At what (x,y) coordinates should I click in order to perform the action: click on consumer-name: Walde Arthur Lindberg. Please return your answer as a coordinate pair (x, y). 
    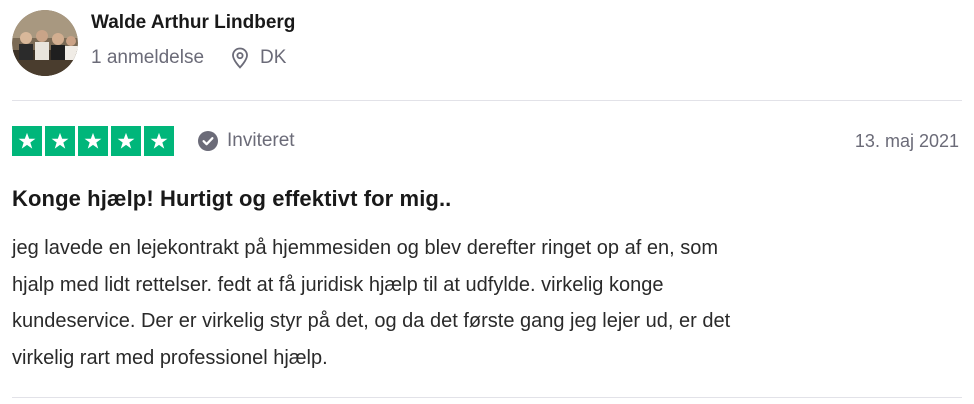
    Looking at the image, I should click on (193, 23).